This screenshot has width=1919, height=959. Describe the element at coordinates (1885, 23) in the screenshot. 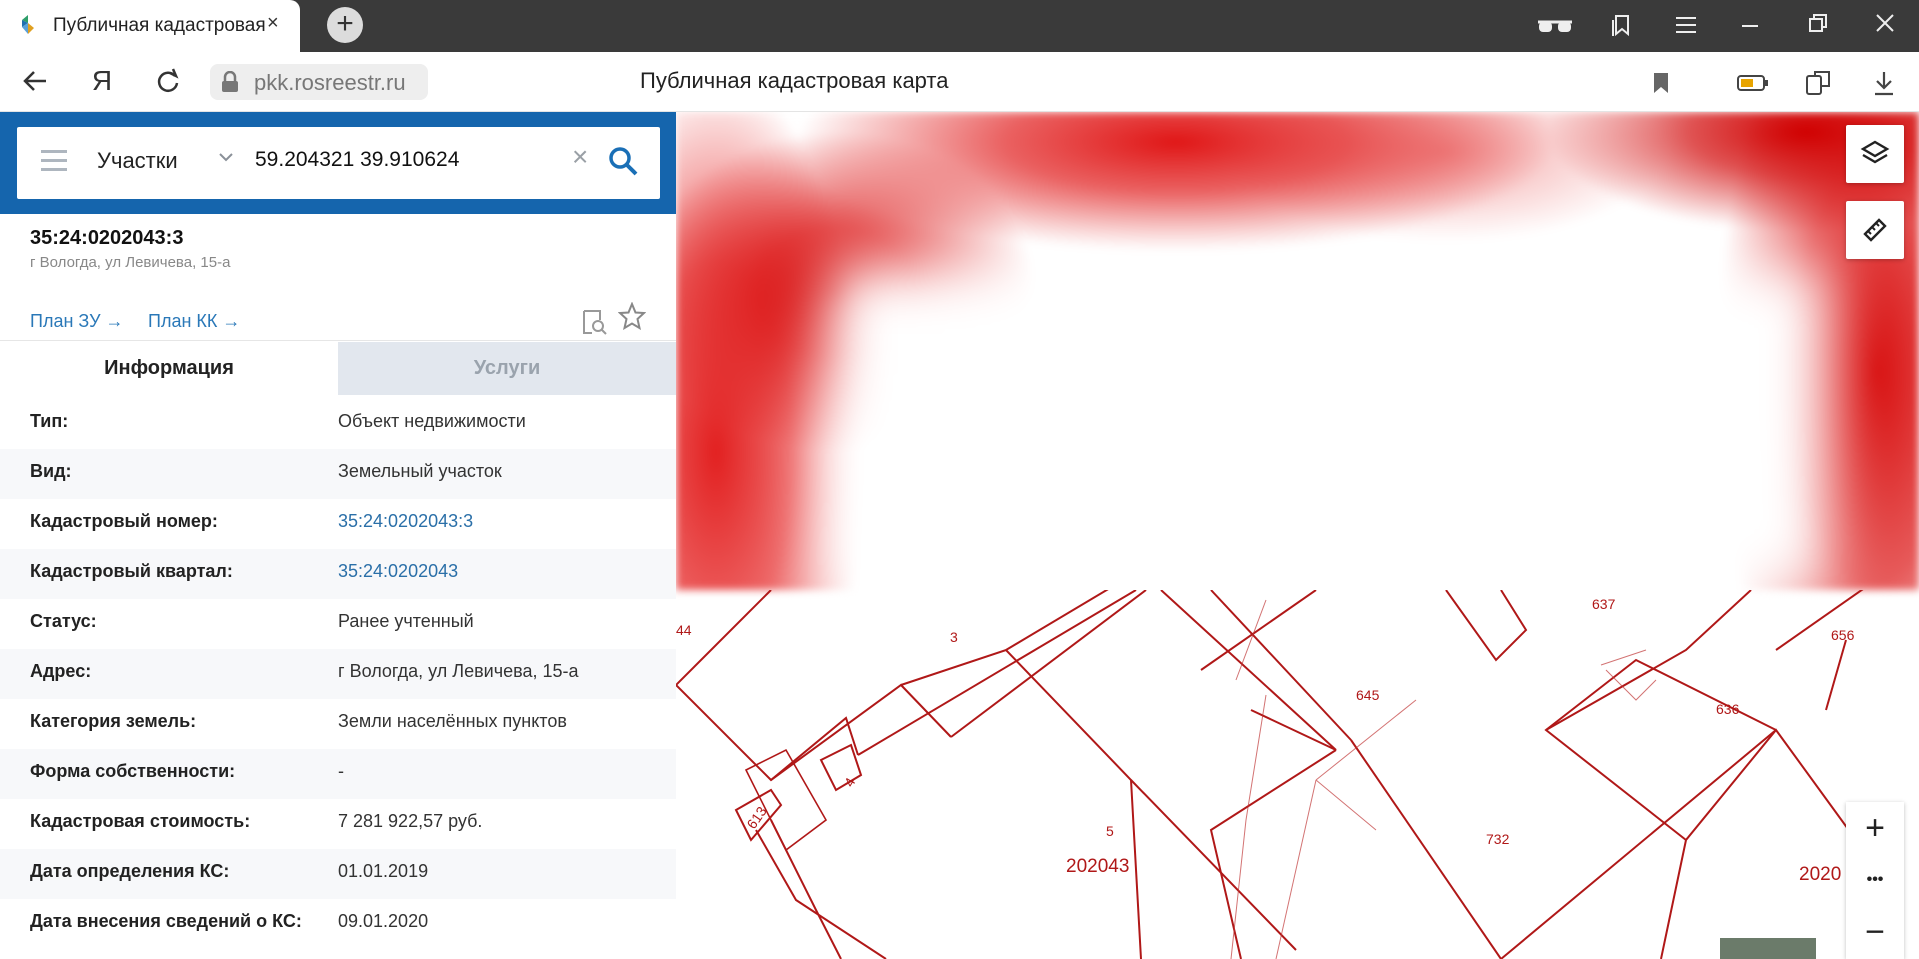

I see `close-window-icon` at that location.